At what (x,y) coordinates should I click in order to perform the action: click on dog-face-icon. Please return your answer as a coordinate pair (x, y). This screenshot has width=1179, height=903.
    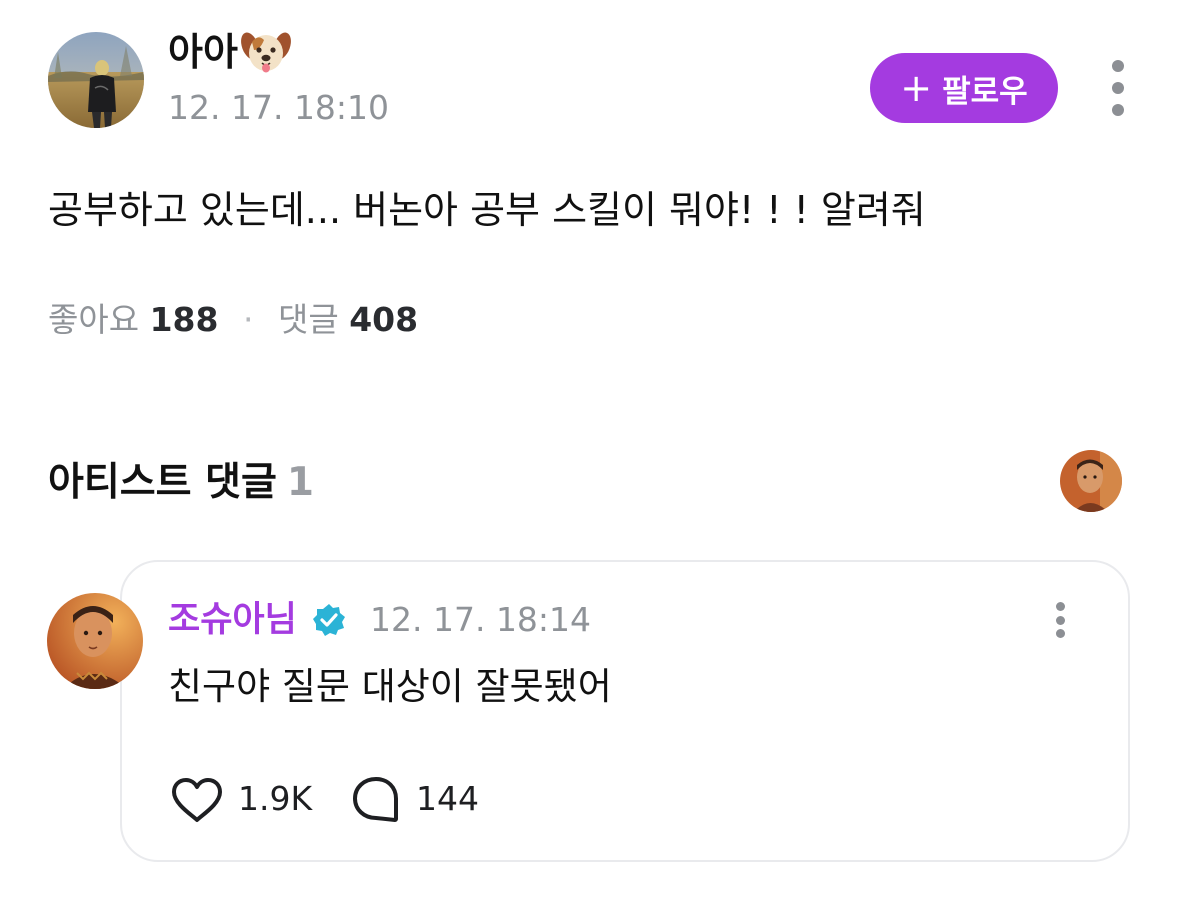
    Looking at the image, I should click on (266, 52).